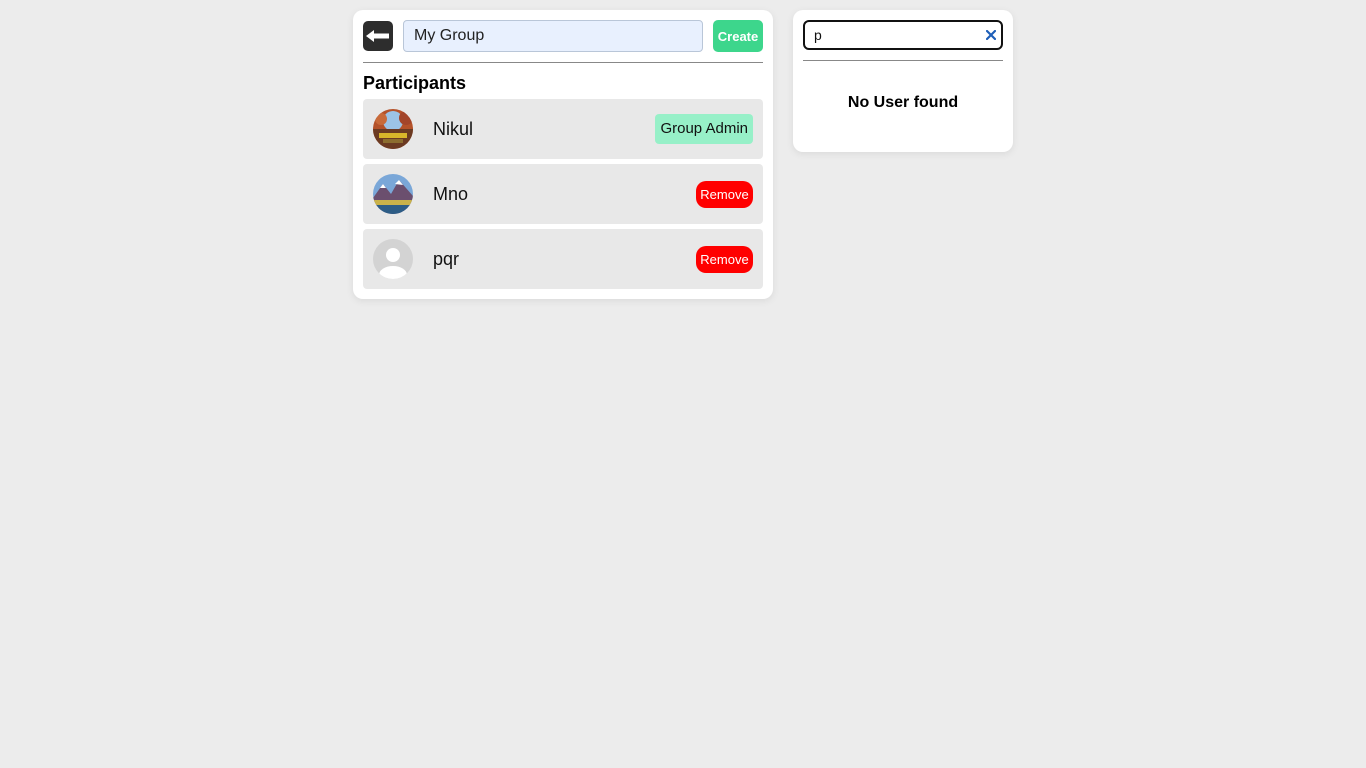  I want to click on avatar-photo-canyon, so click(393, 129).